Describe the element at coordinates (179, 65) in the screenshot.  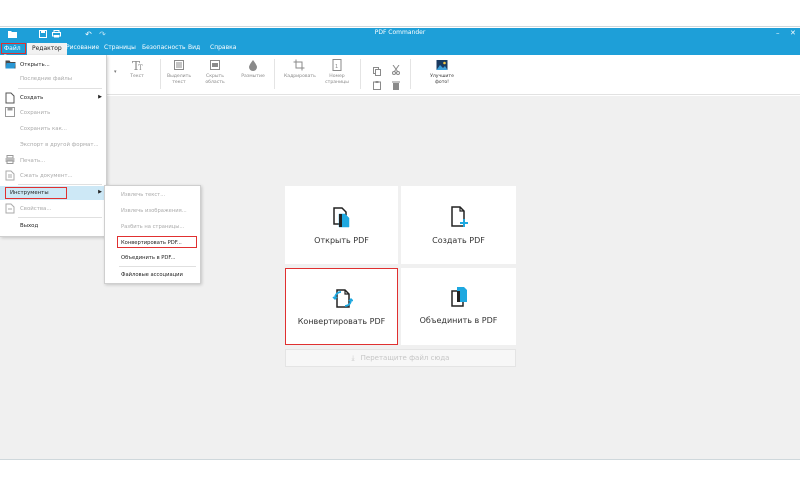
I see `highlight-text-icon` at that location.